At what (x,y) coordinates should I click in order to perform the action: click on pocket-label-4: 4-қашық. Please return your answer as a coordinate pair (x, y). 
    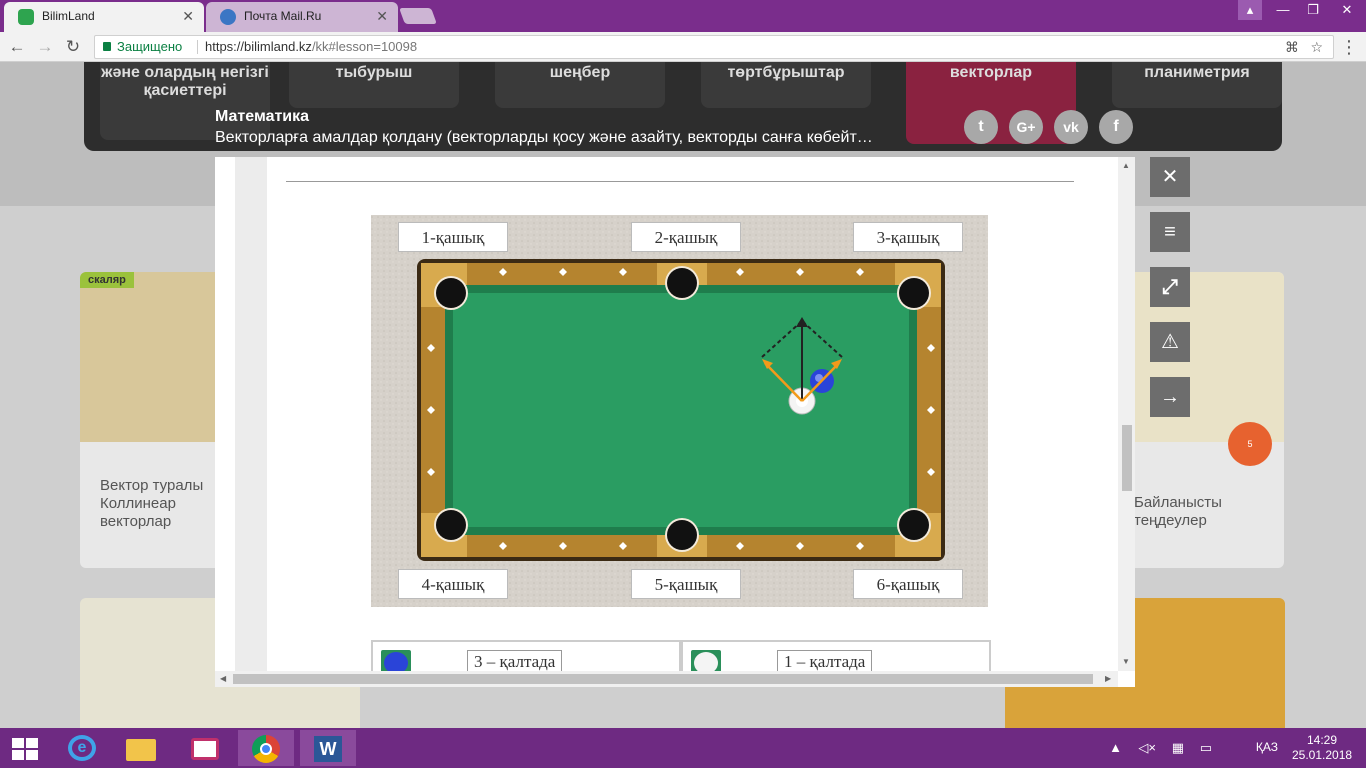
    Looking at the image, I should click on (453, 584).